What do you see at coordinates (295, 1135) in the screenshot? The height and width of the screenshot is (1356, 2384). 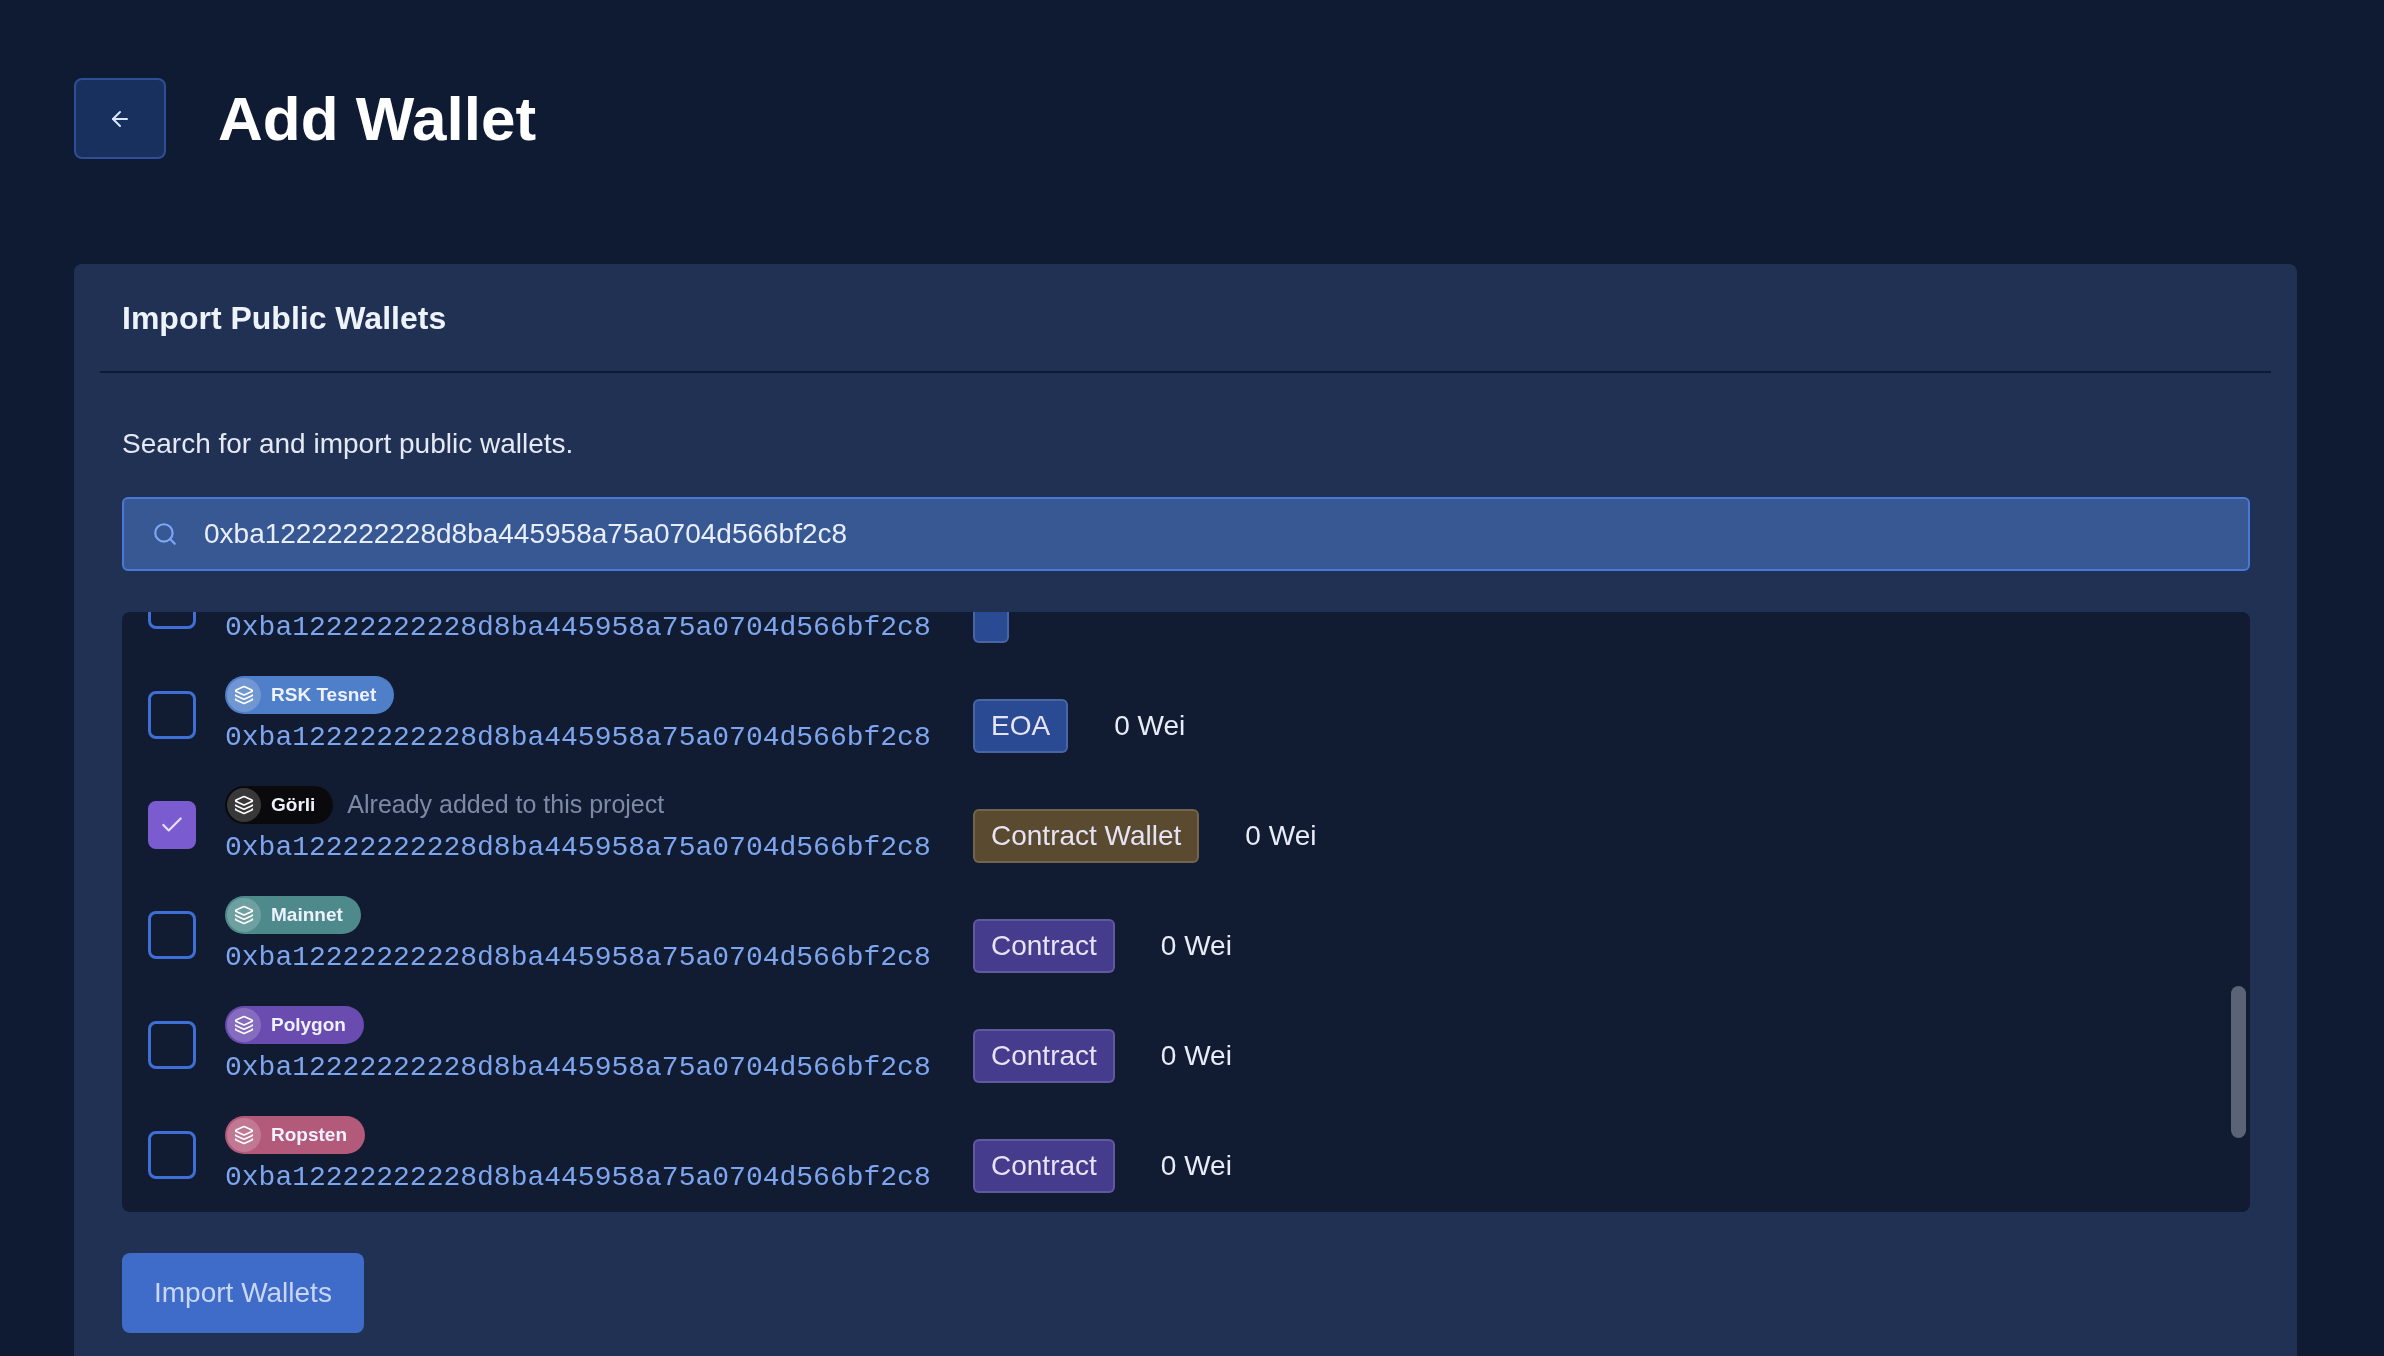 I see `network-chip: Ropsten` at bounding box center [295, 1135].